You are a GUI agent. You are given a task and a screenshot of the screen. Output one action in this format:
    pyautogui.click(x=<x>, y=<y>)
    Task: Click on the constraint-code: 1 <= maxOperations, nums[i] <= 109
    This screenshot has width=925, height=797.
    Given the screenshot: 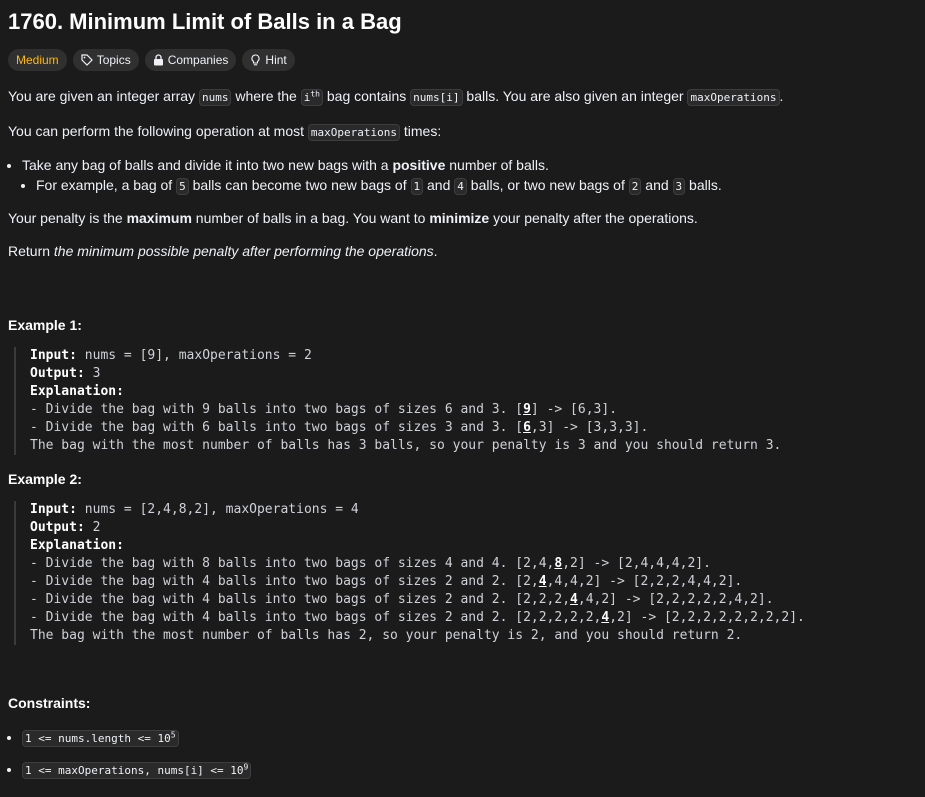 What is the action you would take?
    pyautogui.click(x=137, y=770)
    